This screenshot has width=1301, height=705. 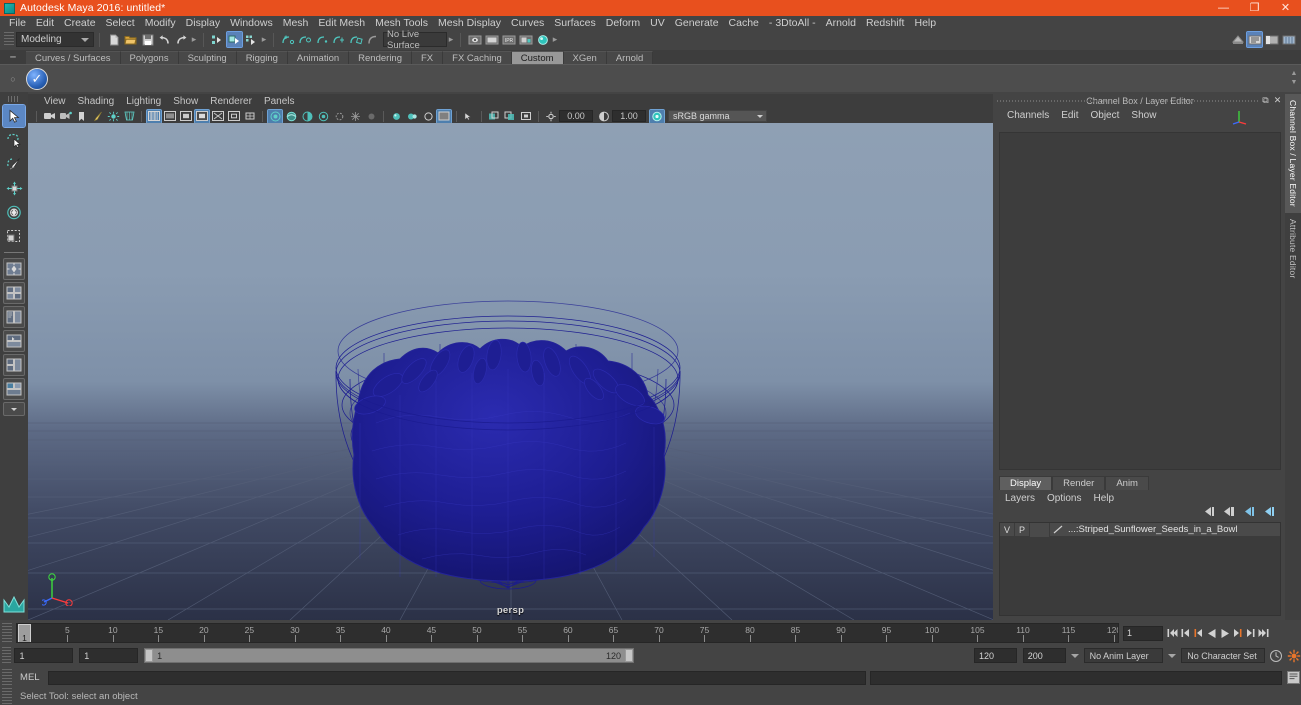 What do you see at coordinates (186, 116) in the screenshot?
I see `gate-mask-icon` at bounding box center [186, 116].